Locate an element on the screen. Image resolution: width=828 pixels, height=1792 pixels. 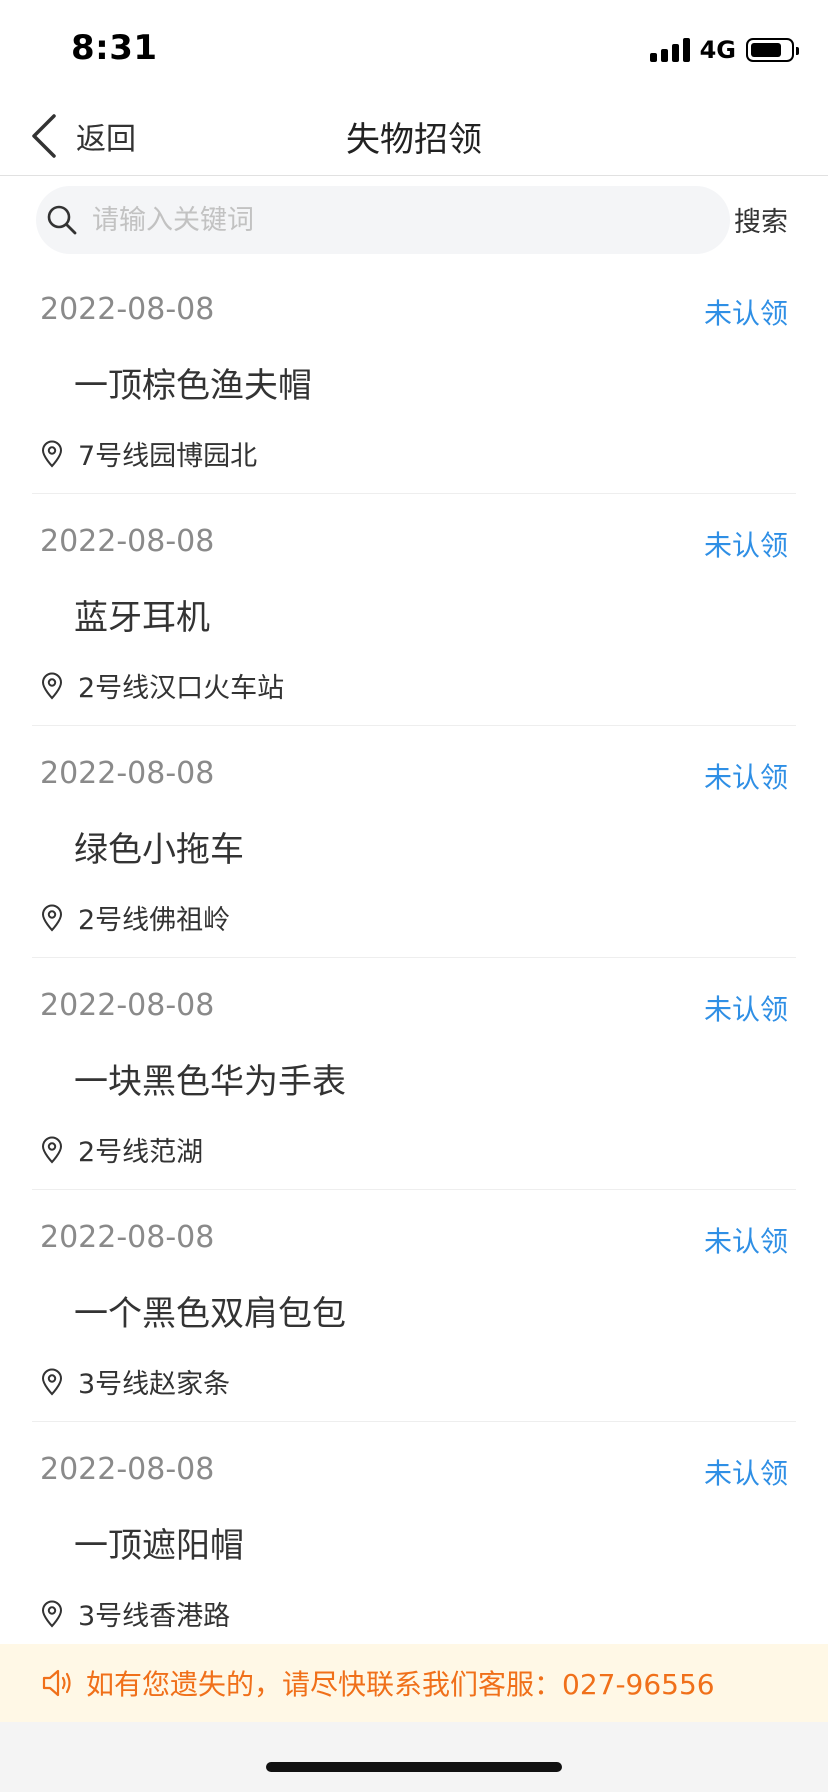
page-title: 失物招领 is located at coordinates (414, 140).